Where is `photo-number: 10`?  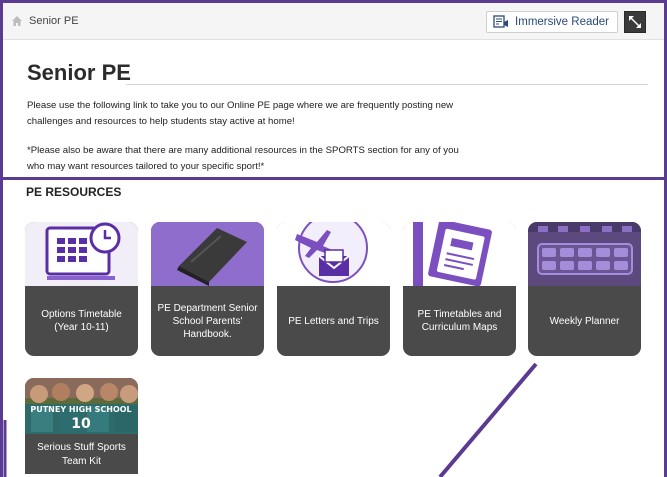
photo-number: 10 is located at coordinates (81, 424).